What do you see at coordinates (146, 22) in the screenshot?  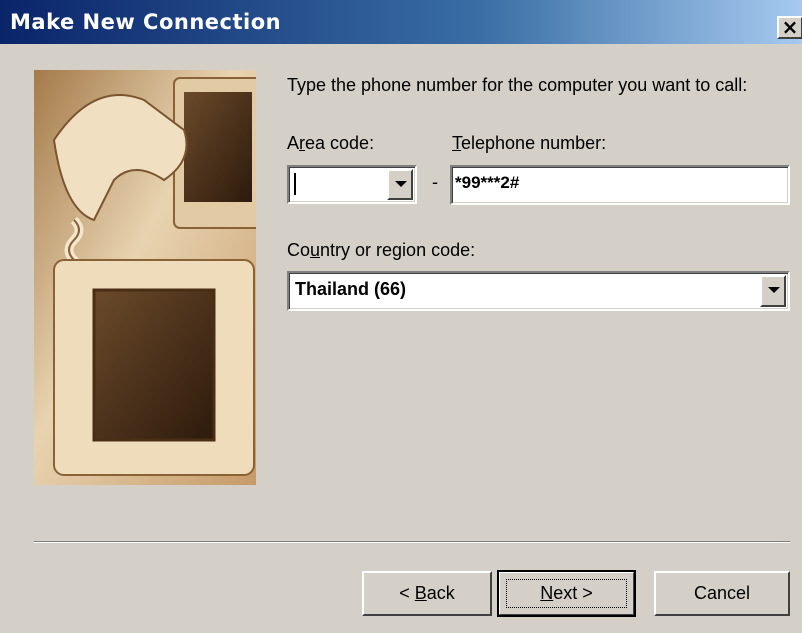 I see `window-title: Make New Connection` at bounding box center [146, 22].